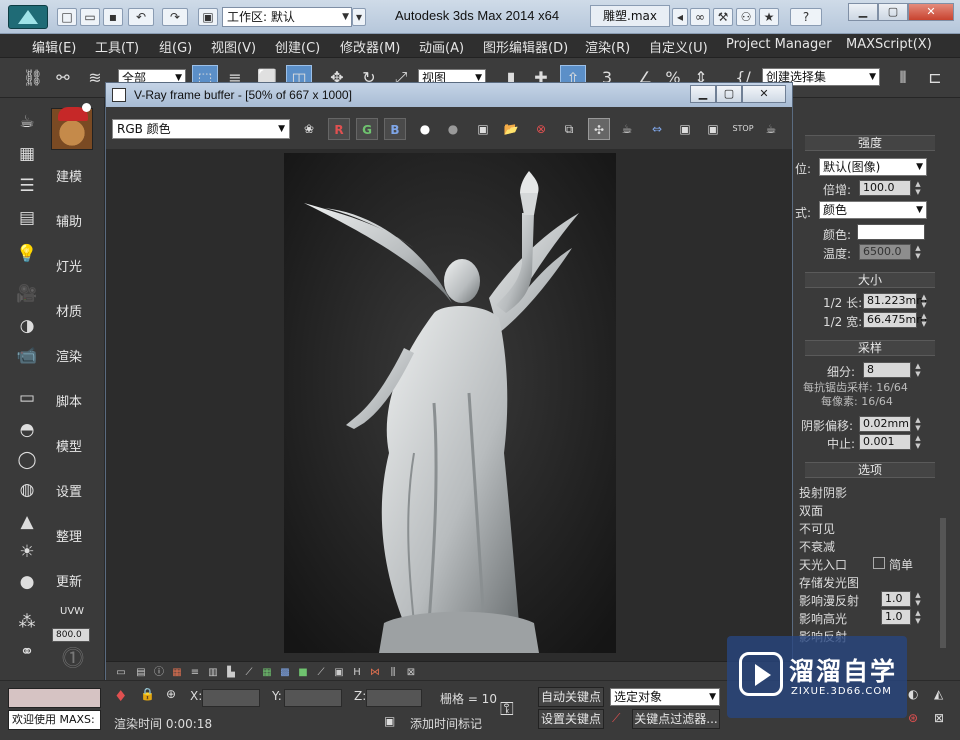  I want to click on people-icon: ⚇, so click(746, 17).